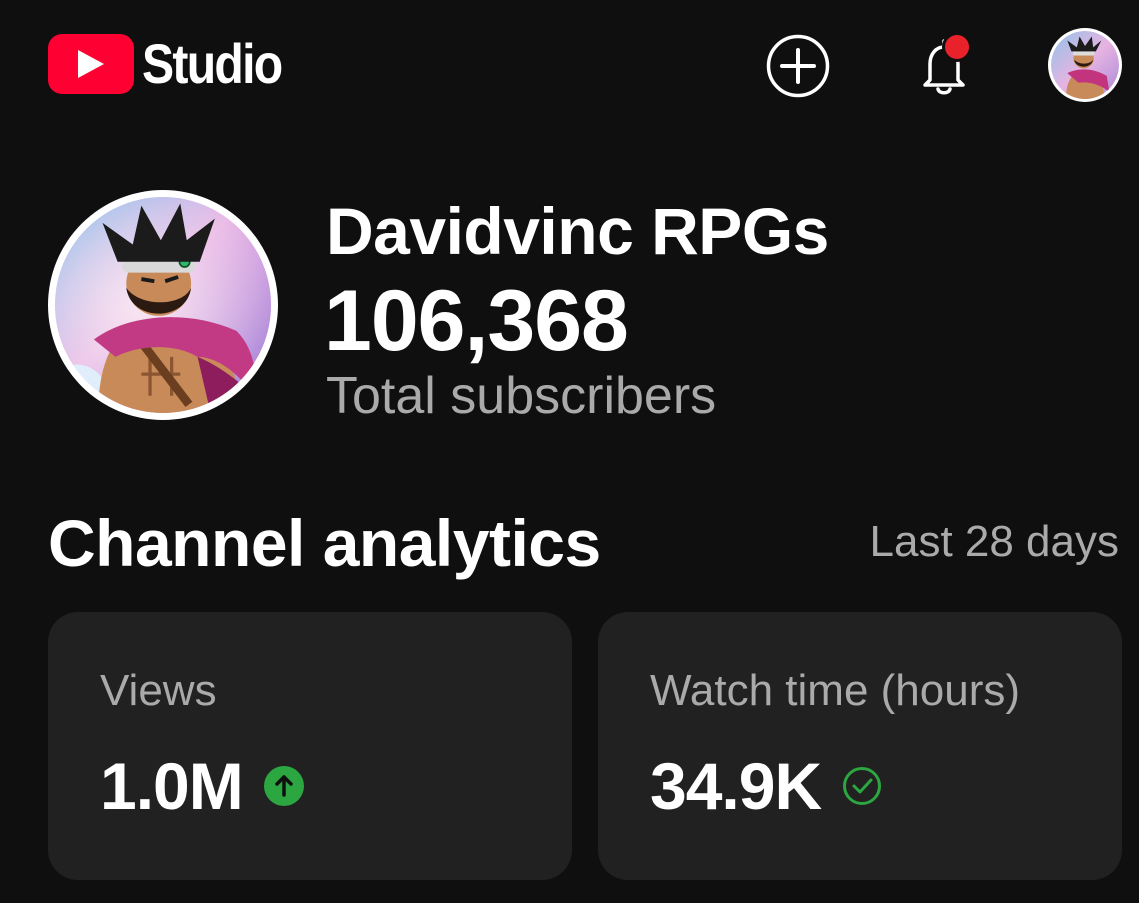 This screenshot has width=1139, height=903. I want to click on views-label: Views, so click(158, 690).